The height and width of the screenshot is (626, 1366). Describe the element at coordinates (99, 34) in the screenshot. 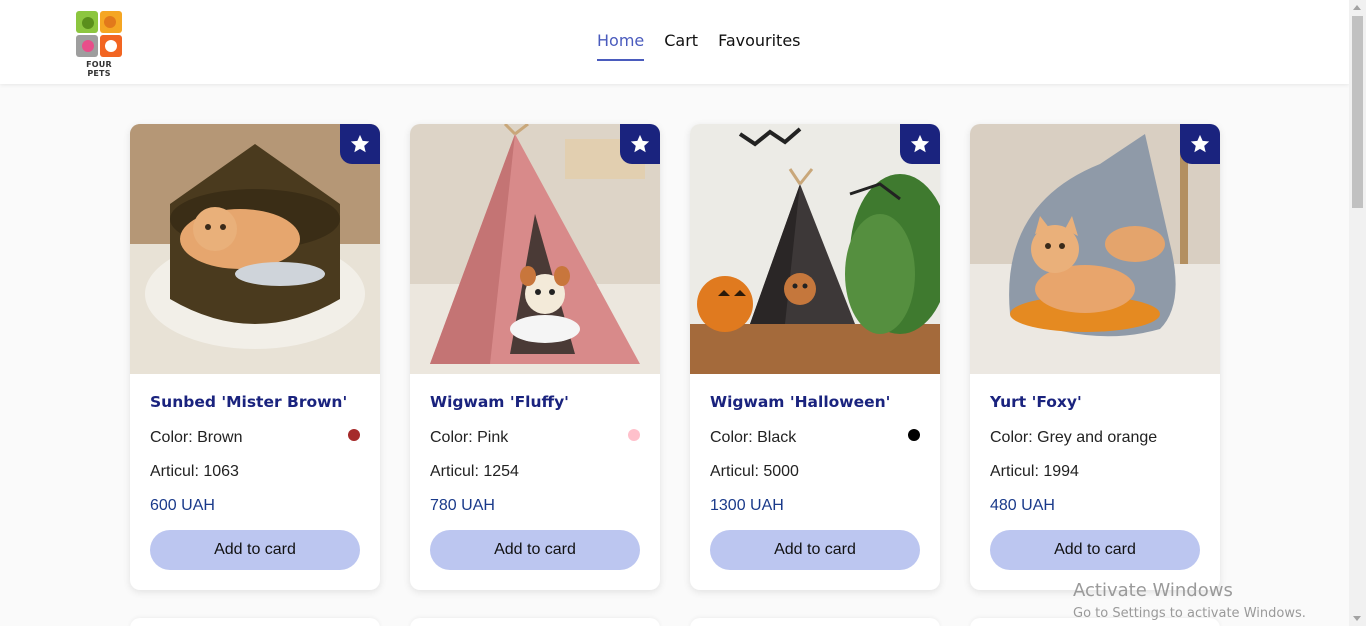

I see `four-pets-logo-icon` at that location.